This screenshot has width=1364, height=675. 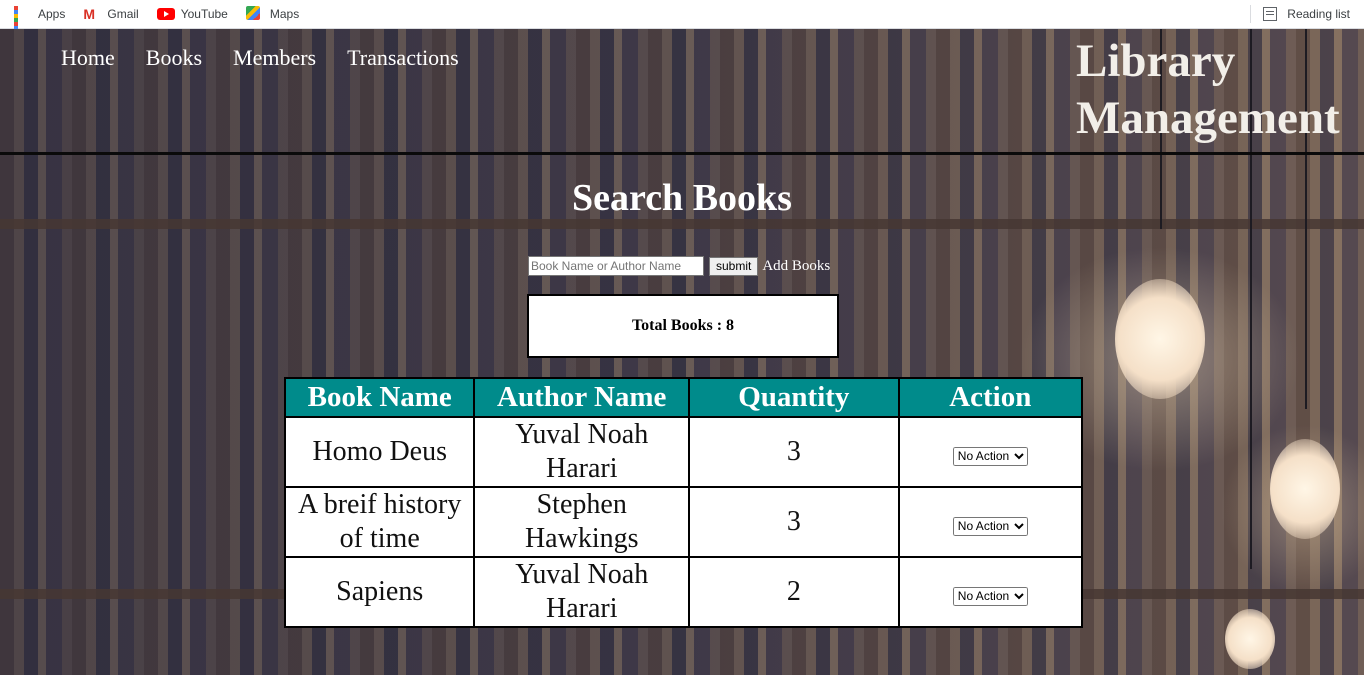 I want to click on search-bar: submit Add Books, so click(x=679, y=266).